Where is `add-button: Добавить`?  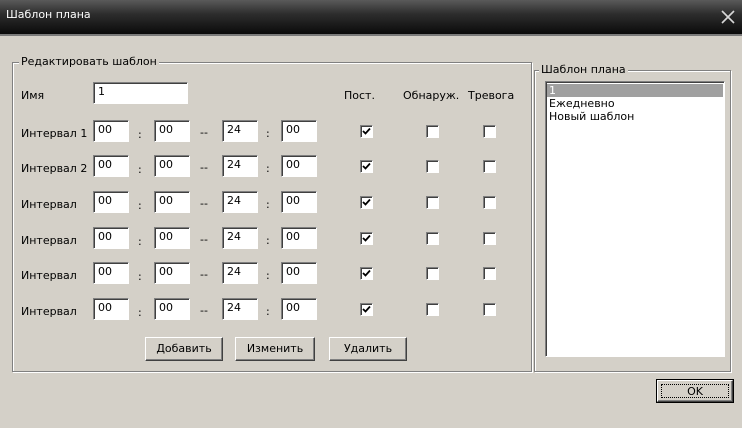 add-button: Добавить is located at coordinates (184, 349).